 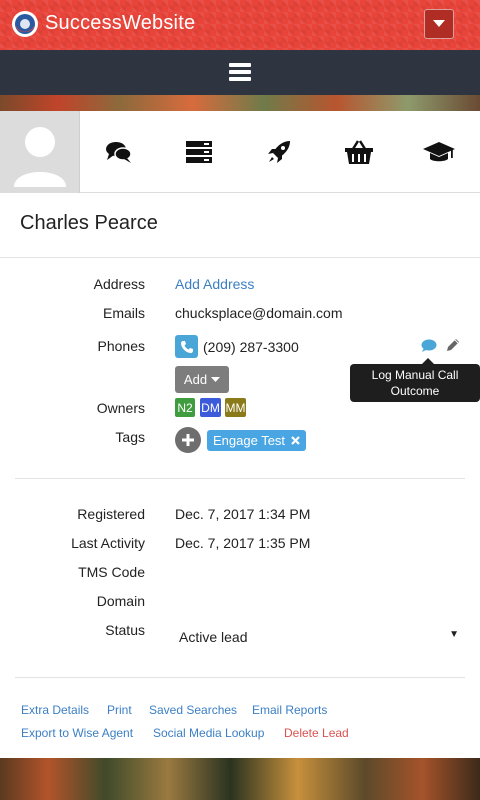 I want to click on chat-icon, so click(x=119, y=152).